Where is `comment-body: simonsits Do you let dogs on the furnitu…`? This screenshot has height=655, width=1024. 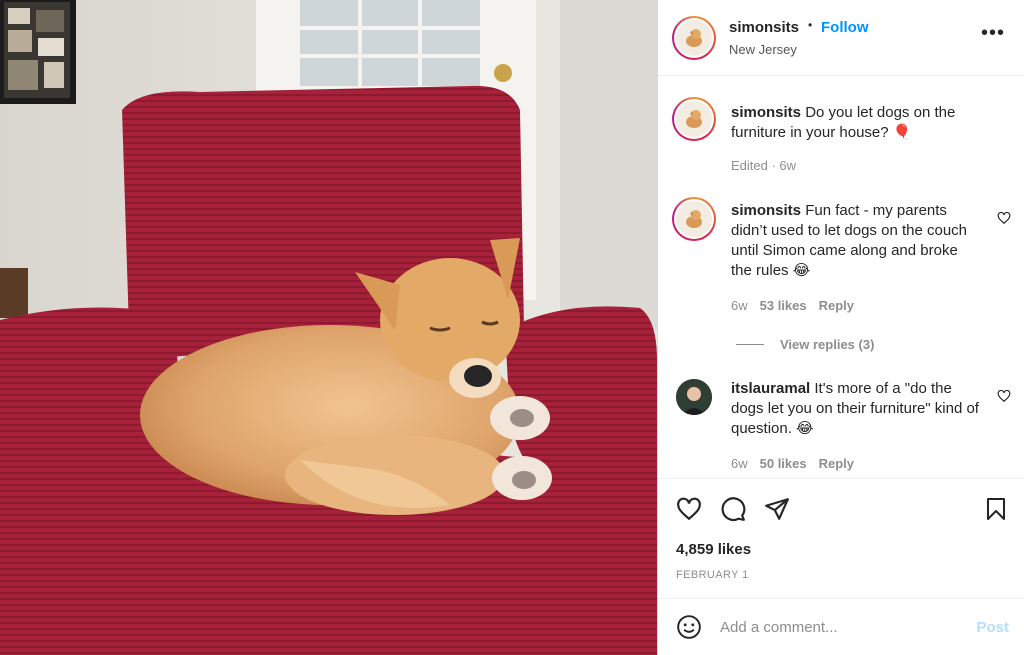
comment-body: simonsits Do you let dogs on the furnitu… is located at coordinates (856, 123).